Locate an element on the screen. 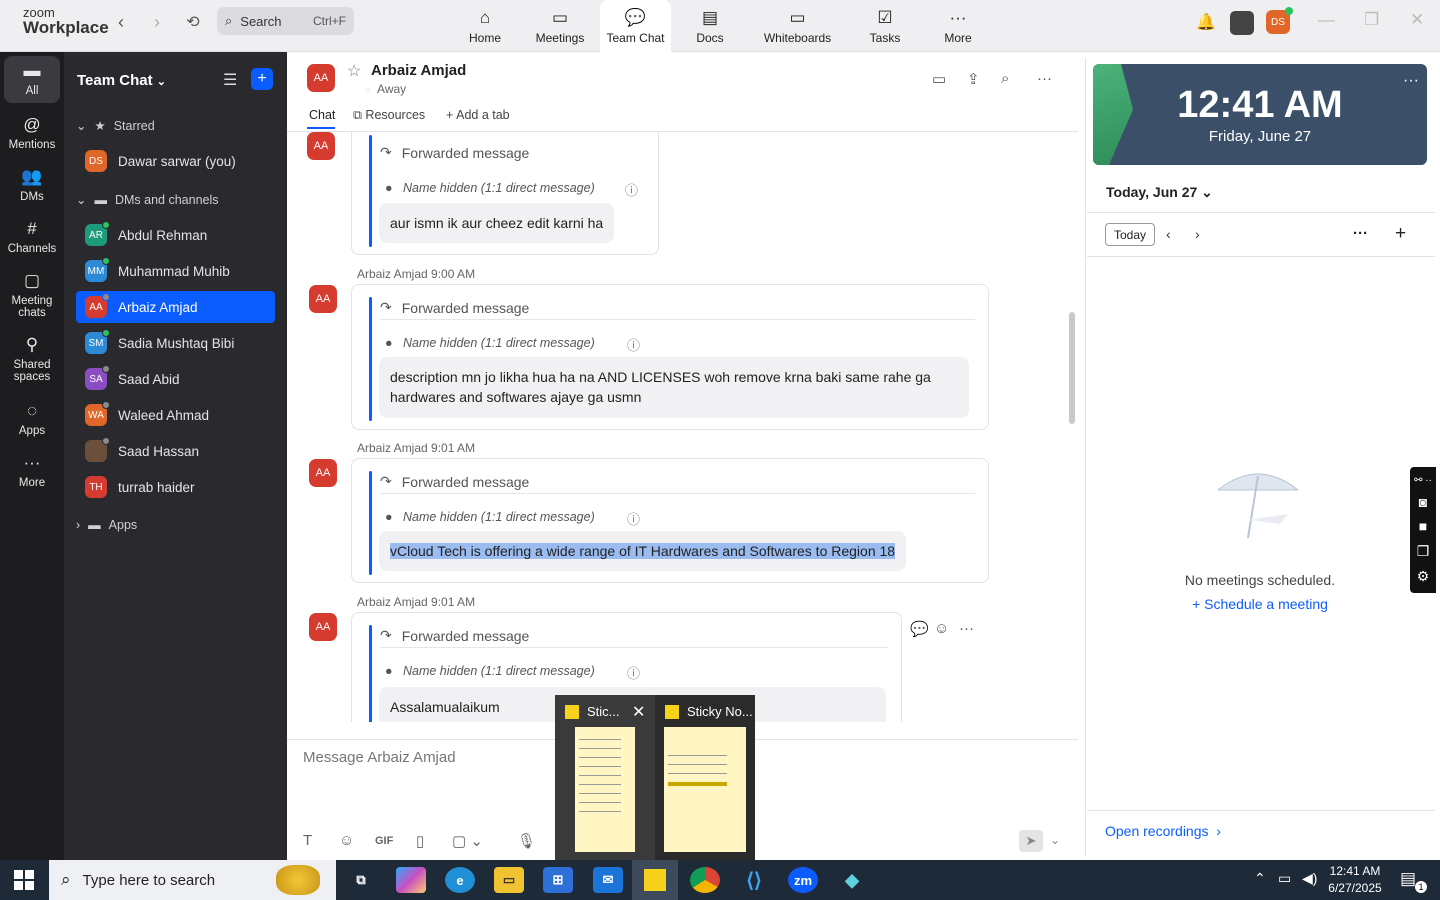 This screenshot has width=1440, height=900. maximize-icon: ❐ is located at coordinates (1371, 20).